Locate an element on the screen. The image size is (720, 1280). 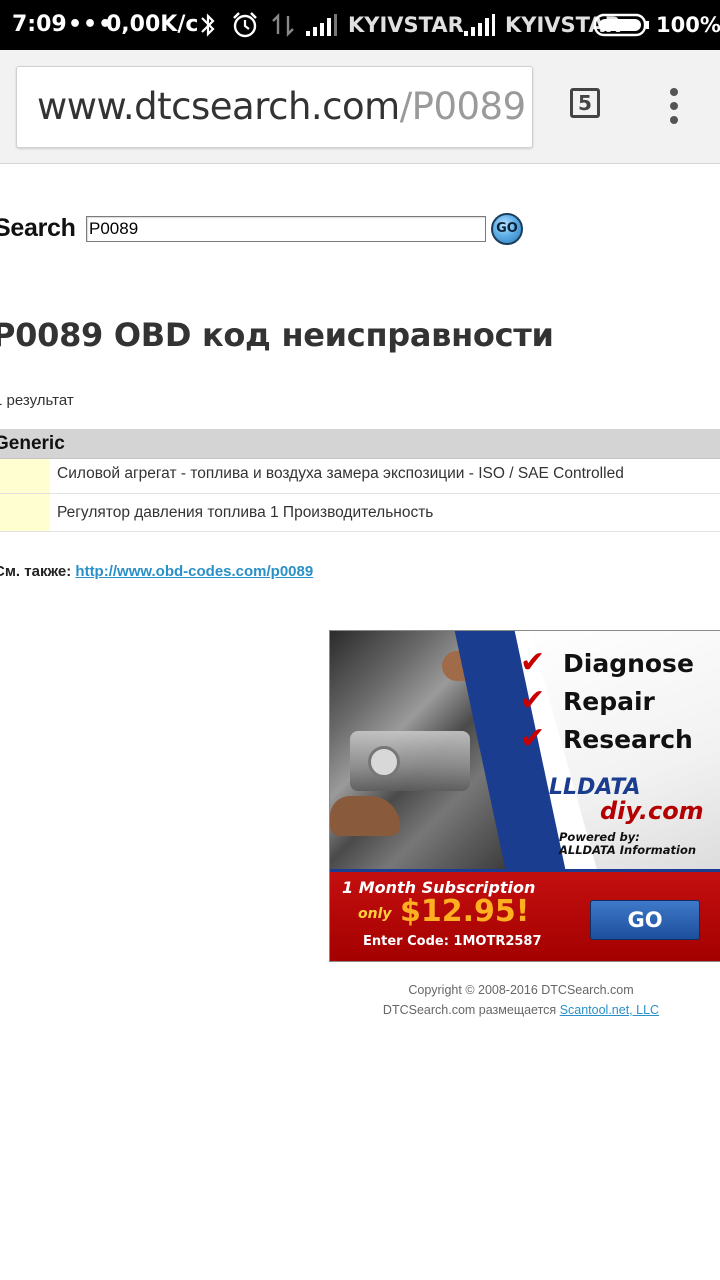
ad-go-button: GO is located at coordinates (645, 920).